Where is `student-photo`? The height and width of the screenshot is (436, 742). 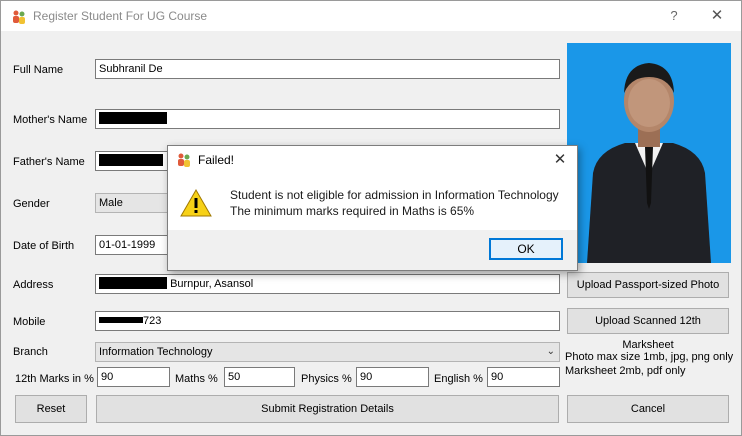 student-photo is located at coordinates (649, 153).